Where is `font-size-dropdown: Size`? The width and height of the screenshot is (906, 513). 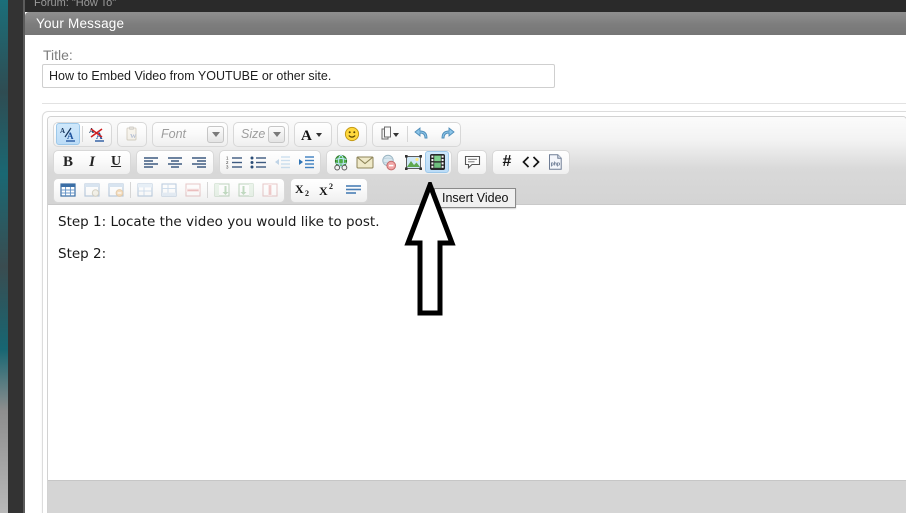 font-size-dropdown: Size is located at coordinates (261, 134).